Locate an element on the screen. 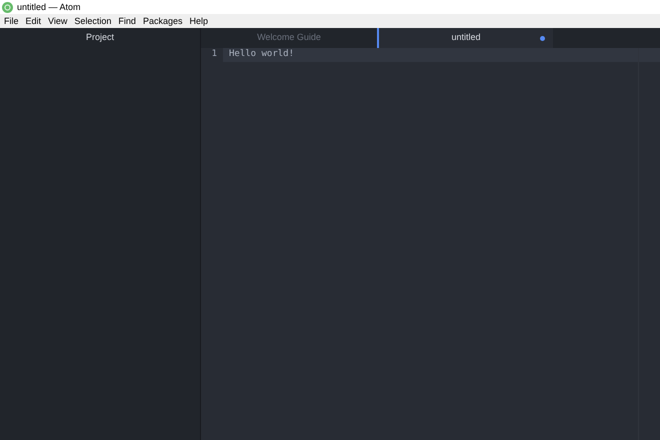  tab: untitled is located at coordinates (465, 38).